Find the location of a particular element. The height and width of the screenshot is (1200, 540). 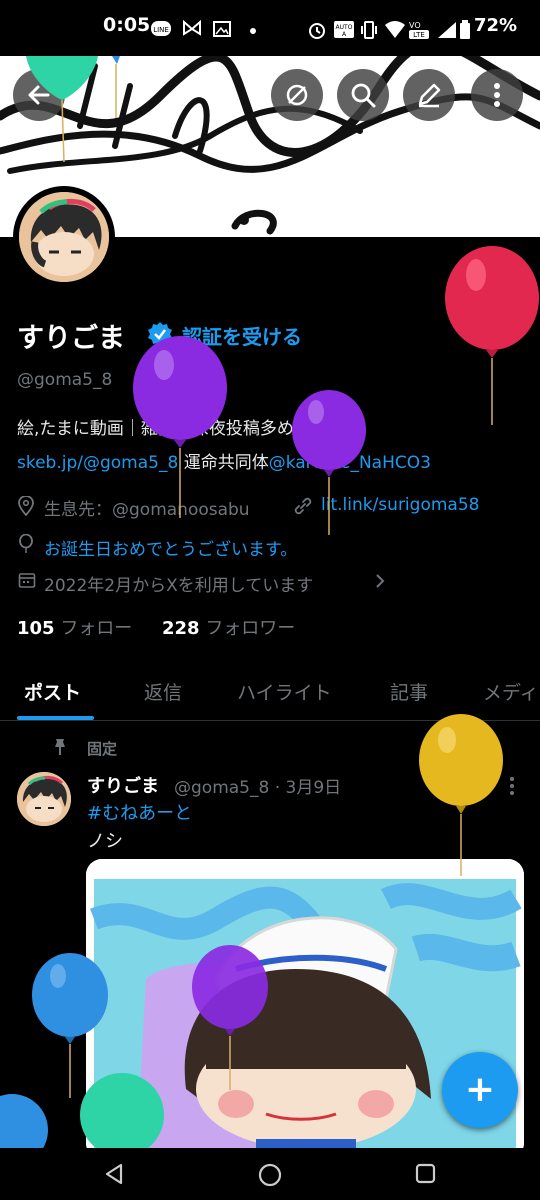

tab-articles: 記事 is located at coordinates (409, 691).